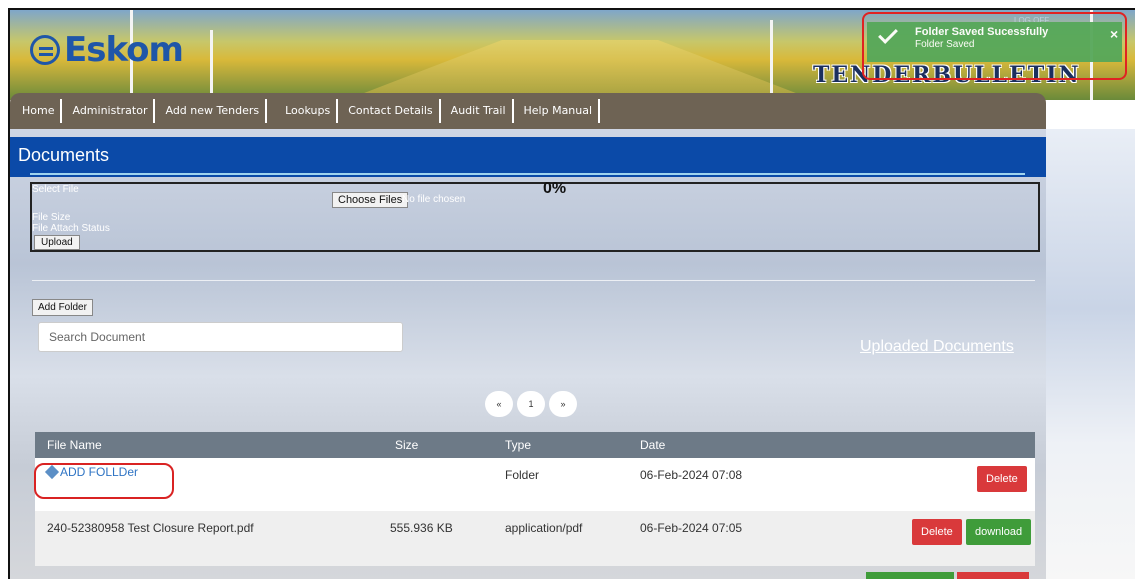 The width and height of the screenshot is (1135, 579). I want to click on table-header: File Name Size Type Date, so click(535, 445).